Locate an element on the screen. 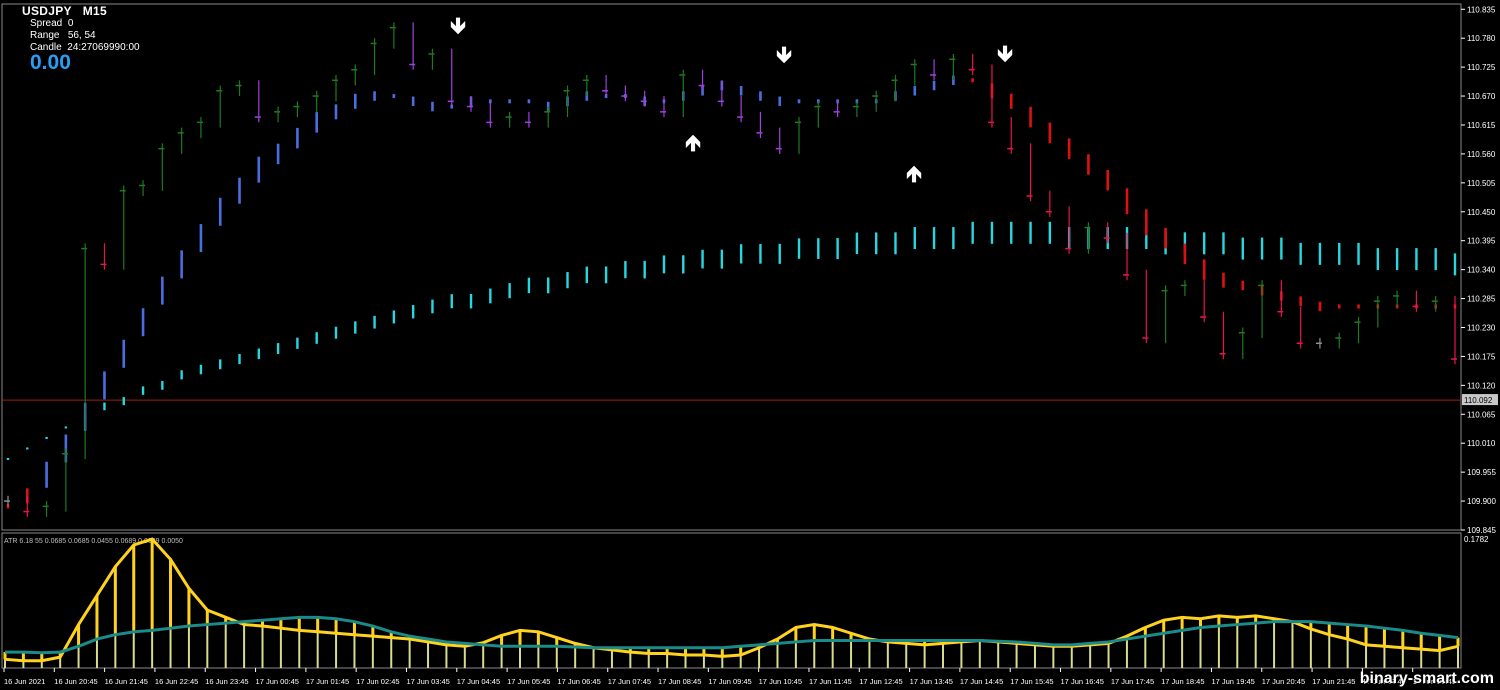 The width and height of the screenshot is (1500, 690). y-axis-label: 110.285 is located at coordinates (1481, 299).